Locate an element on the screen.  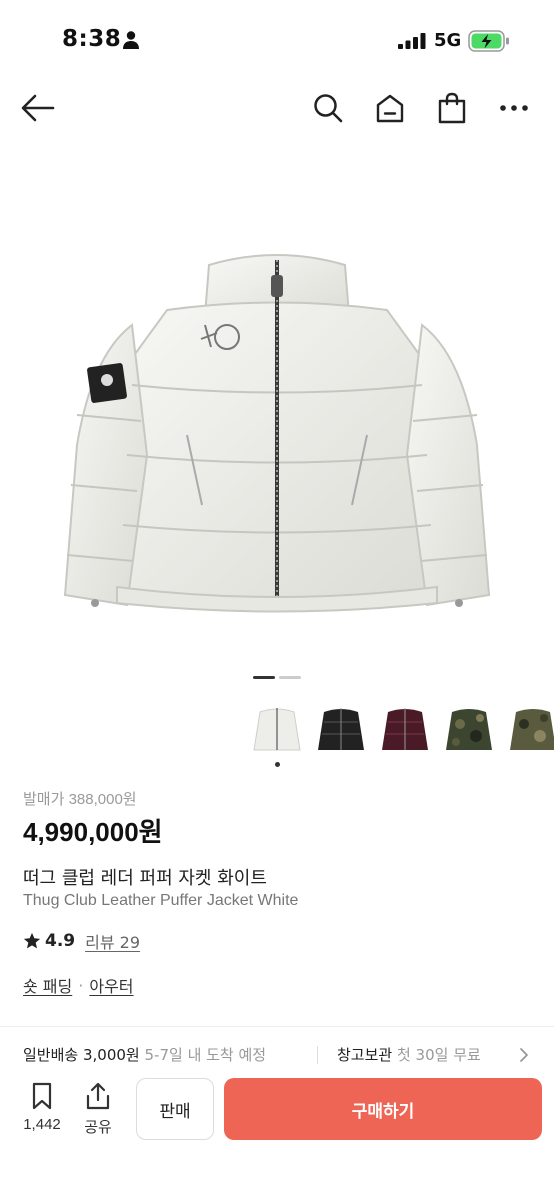
sell-button: 판매 is located at coordinates (175, 1109).